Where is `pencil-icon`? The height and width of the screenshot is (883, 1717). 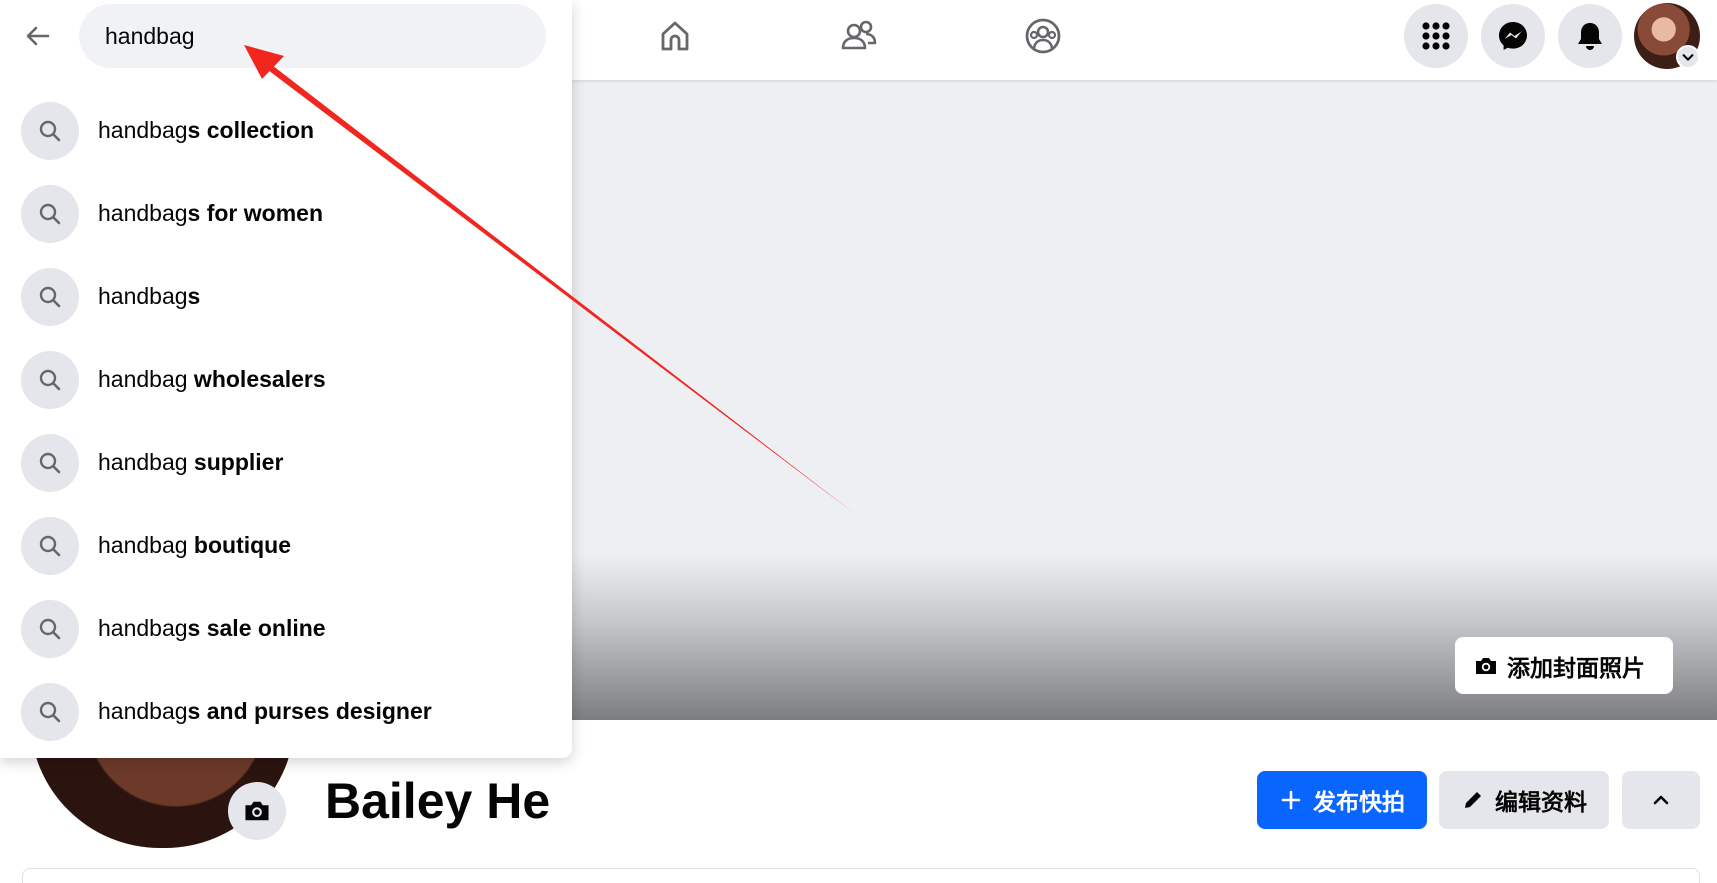
pencil-icon is located at coordinates (1473, 800).